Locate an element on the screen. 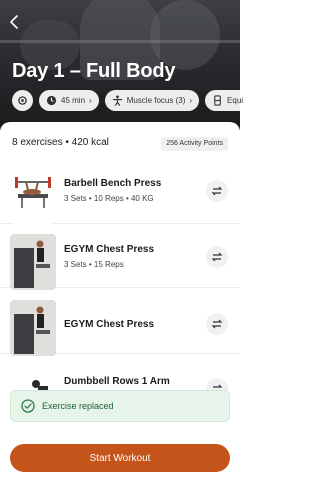  equipment-icon is located at coordinates (217, 100).